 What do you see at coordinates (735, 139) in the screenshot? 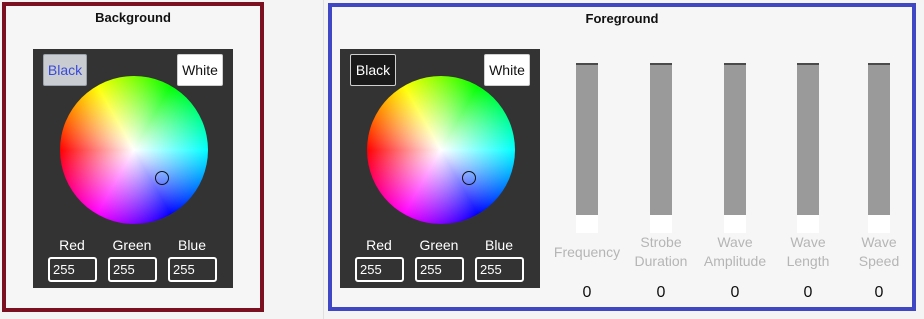
I see `wave-amplitude-slider-track` at bounding box center [735, 139].